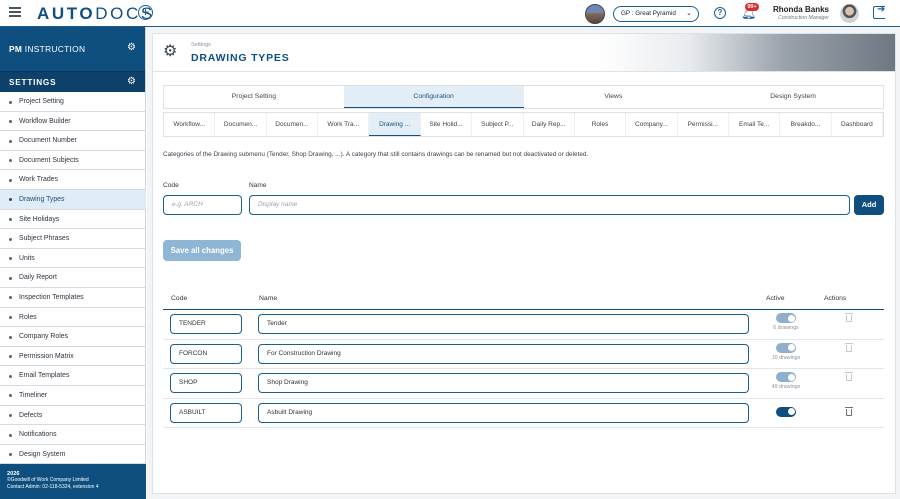 Image resolution: width=900 pixels, height=499 pixels. What do you see at coordinates (869, 205) in the screenshot?
I see `add-button: Add` at bounding box center [869, 205].